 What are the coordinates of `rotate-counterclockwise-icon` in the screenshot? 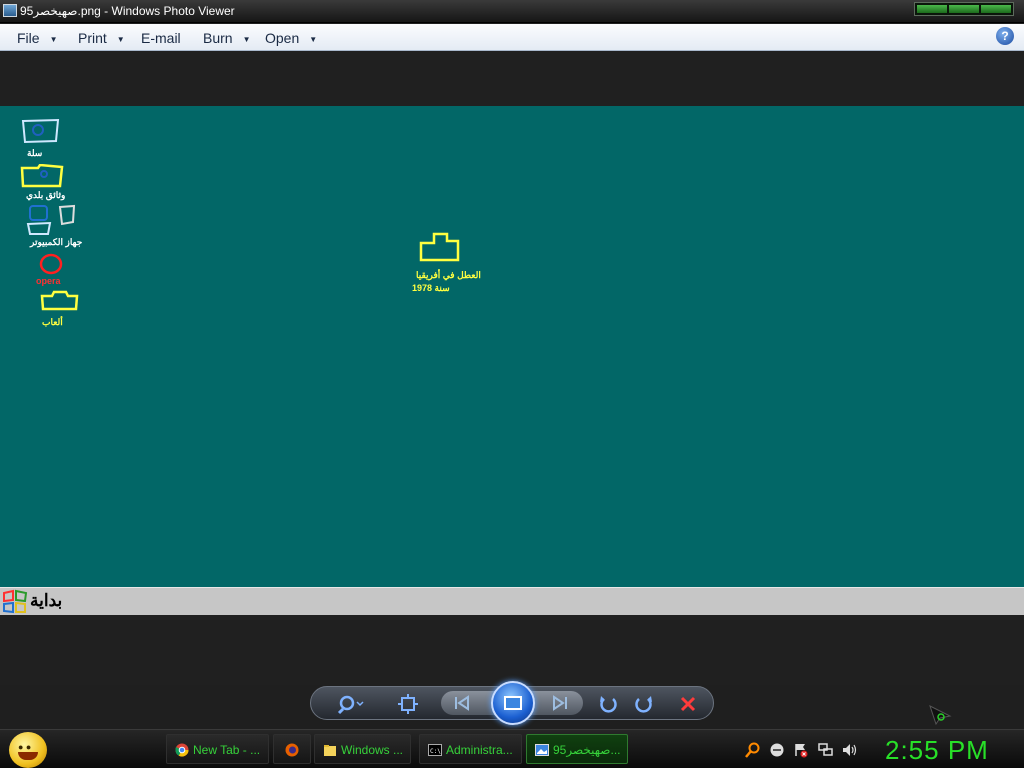 It's located at (608, 704).